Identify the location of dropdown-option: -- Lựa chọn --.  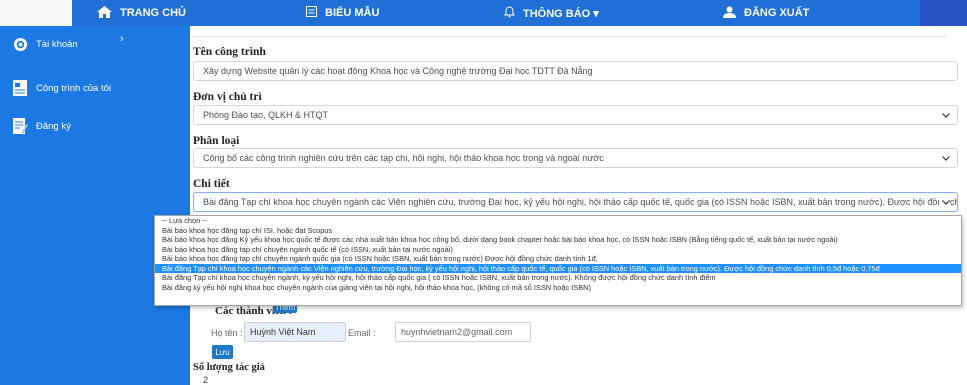
(558, 221).